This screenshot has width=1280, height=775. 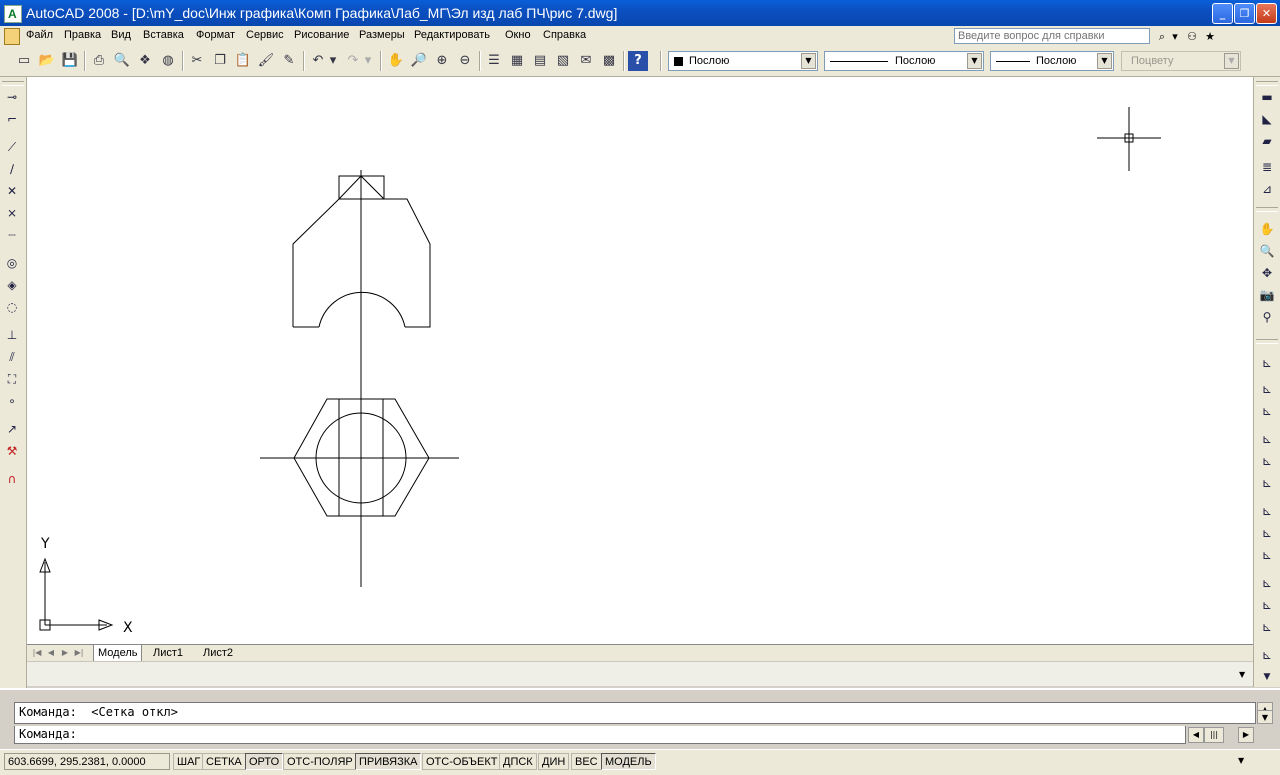 I want to click on walk-icon: ⚲, so click(x=1267, y=317).